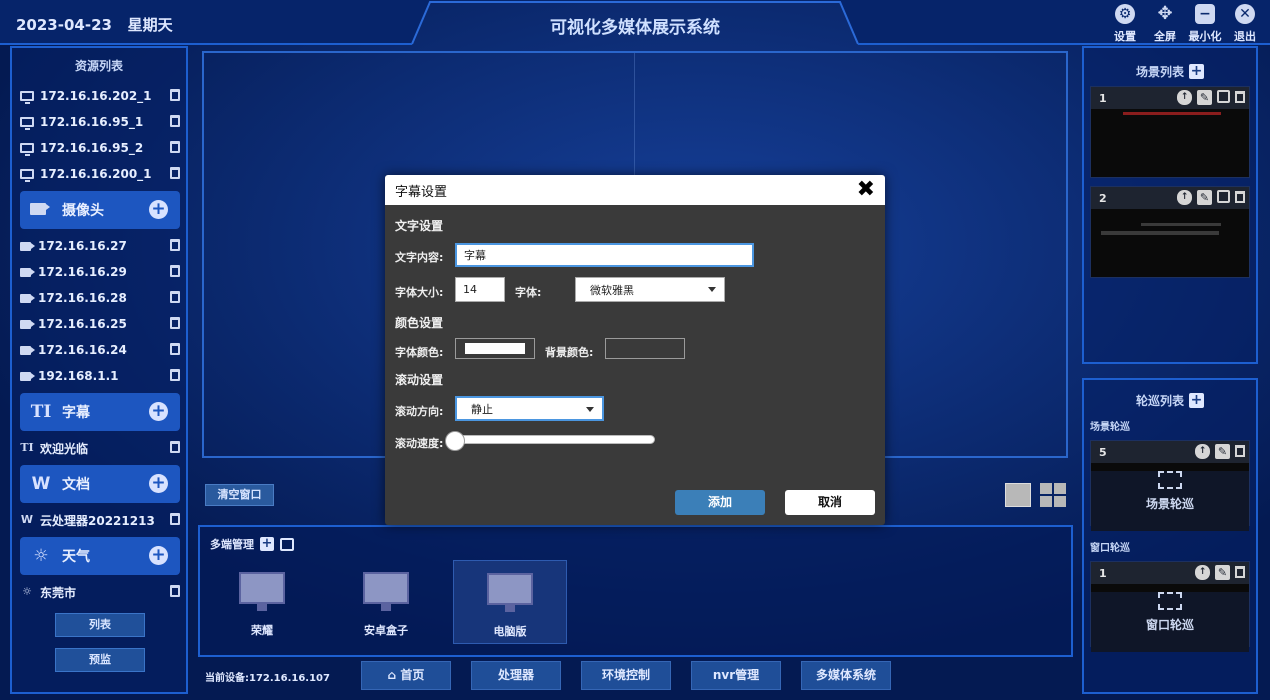 The image size is (1270, 700). What do you see at coordinates (626, 675) in the screenshot?
I see `nav-environment: 环境控制` at bounding box center [626, 675].